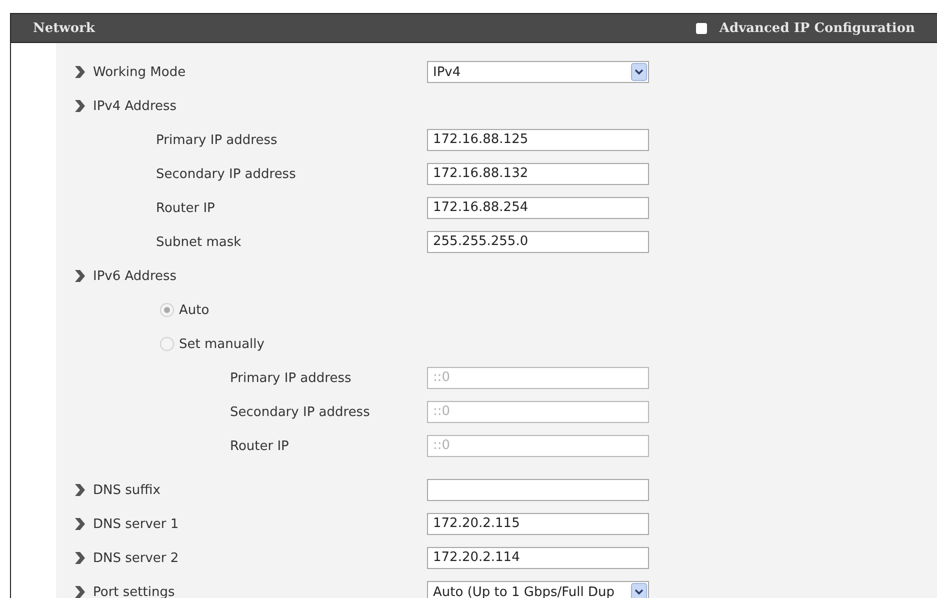 The height and width of the screenshot is (598, 937). Describe the element at coordinates (538, 140) in the screenshot. I see `text-field: 172.16.88.125` at that location.